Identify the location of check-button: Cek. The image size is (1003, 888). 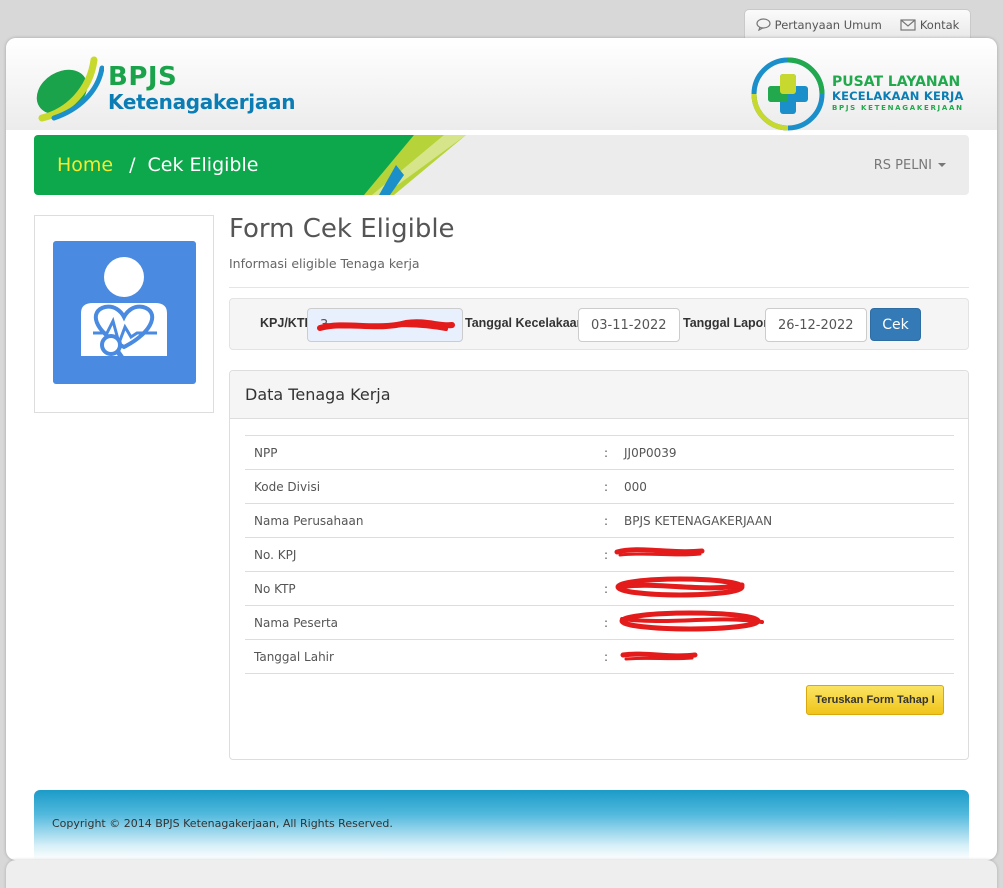
(895, 324).